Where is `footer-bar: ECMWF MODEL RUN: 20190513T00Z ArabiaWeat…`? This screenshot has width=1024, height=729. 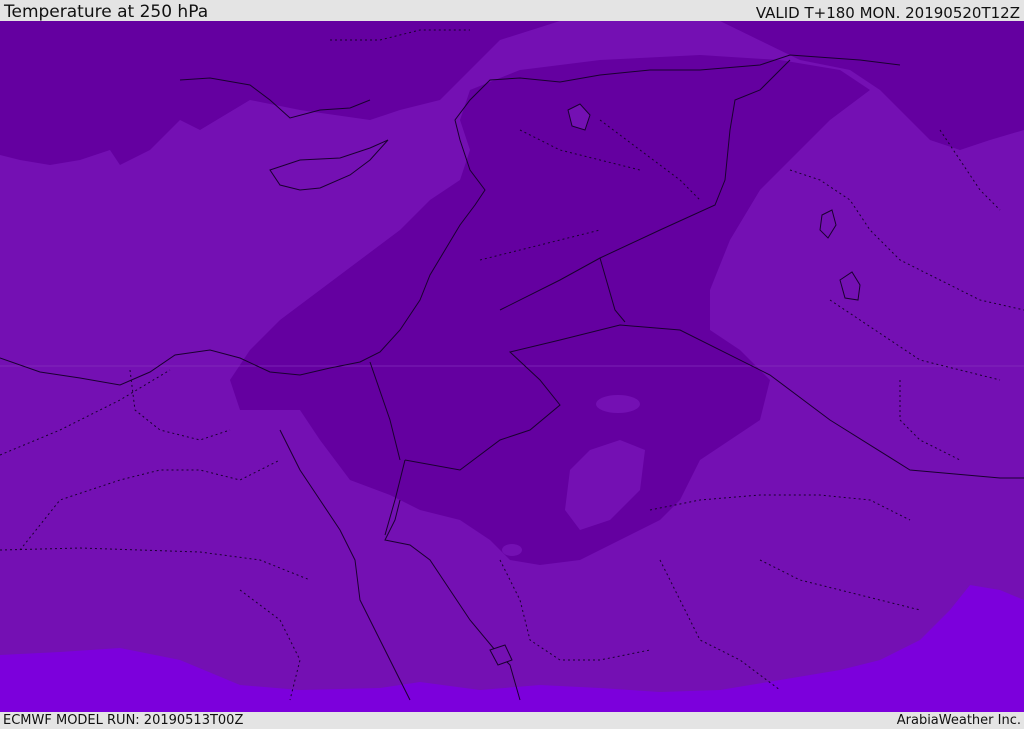 footer-bar: ECMWF MODEL RUN: 20190513T00Z ArabiaWeat… is located at coordinates (512, 720).